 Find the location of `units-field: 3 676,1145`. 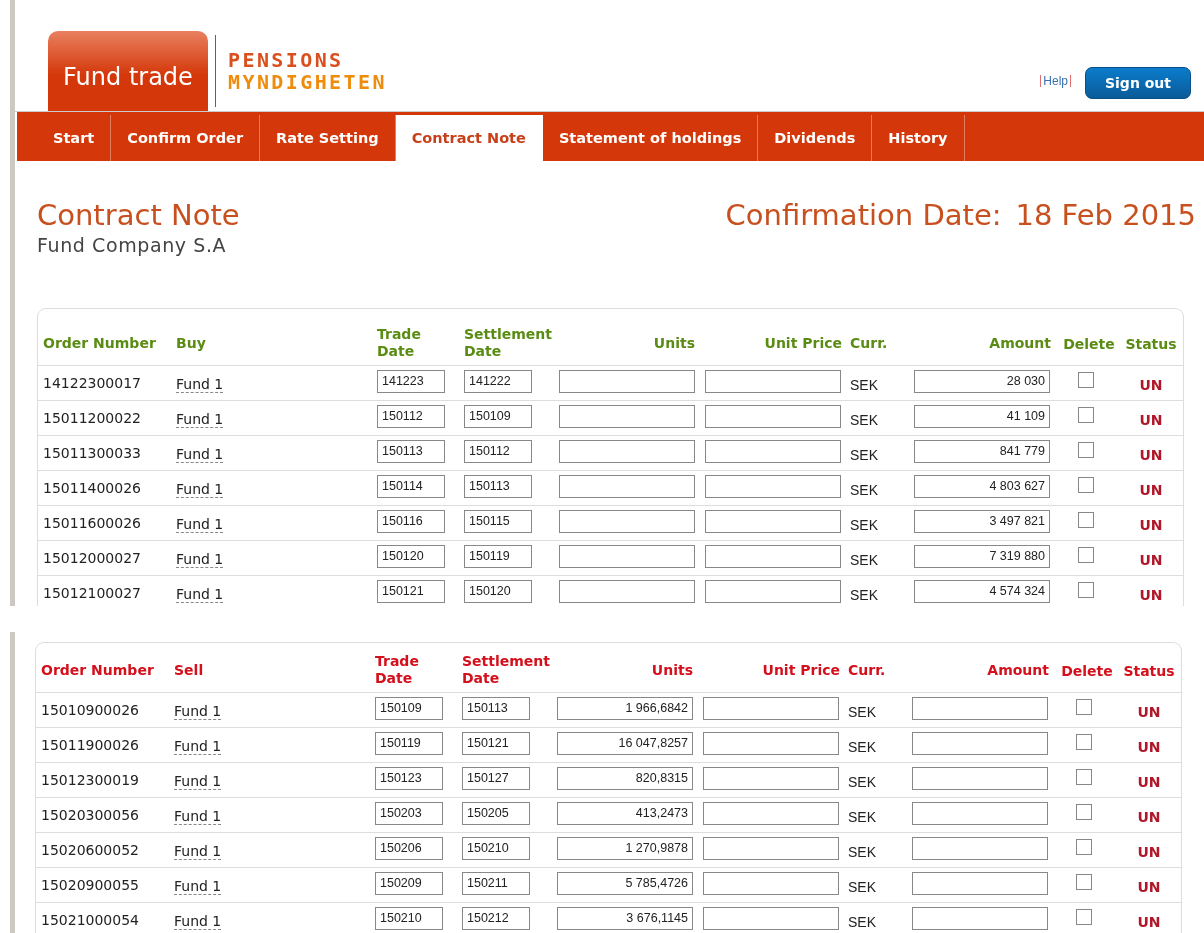

units-field: 3 676,1145 is located at coordinates (625, 918).